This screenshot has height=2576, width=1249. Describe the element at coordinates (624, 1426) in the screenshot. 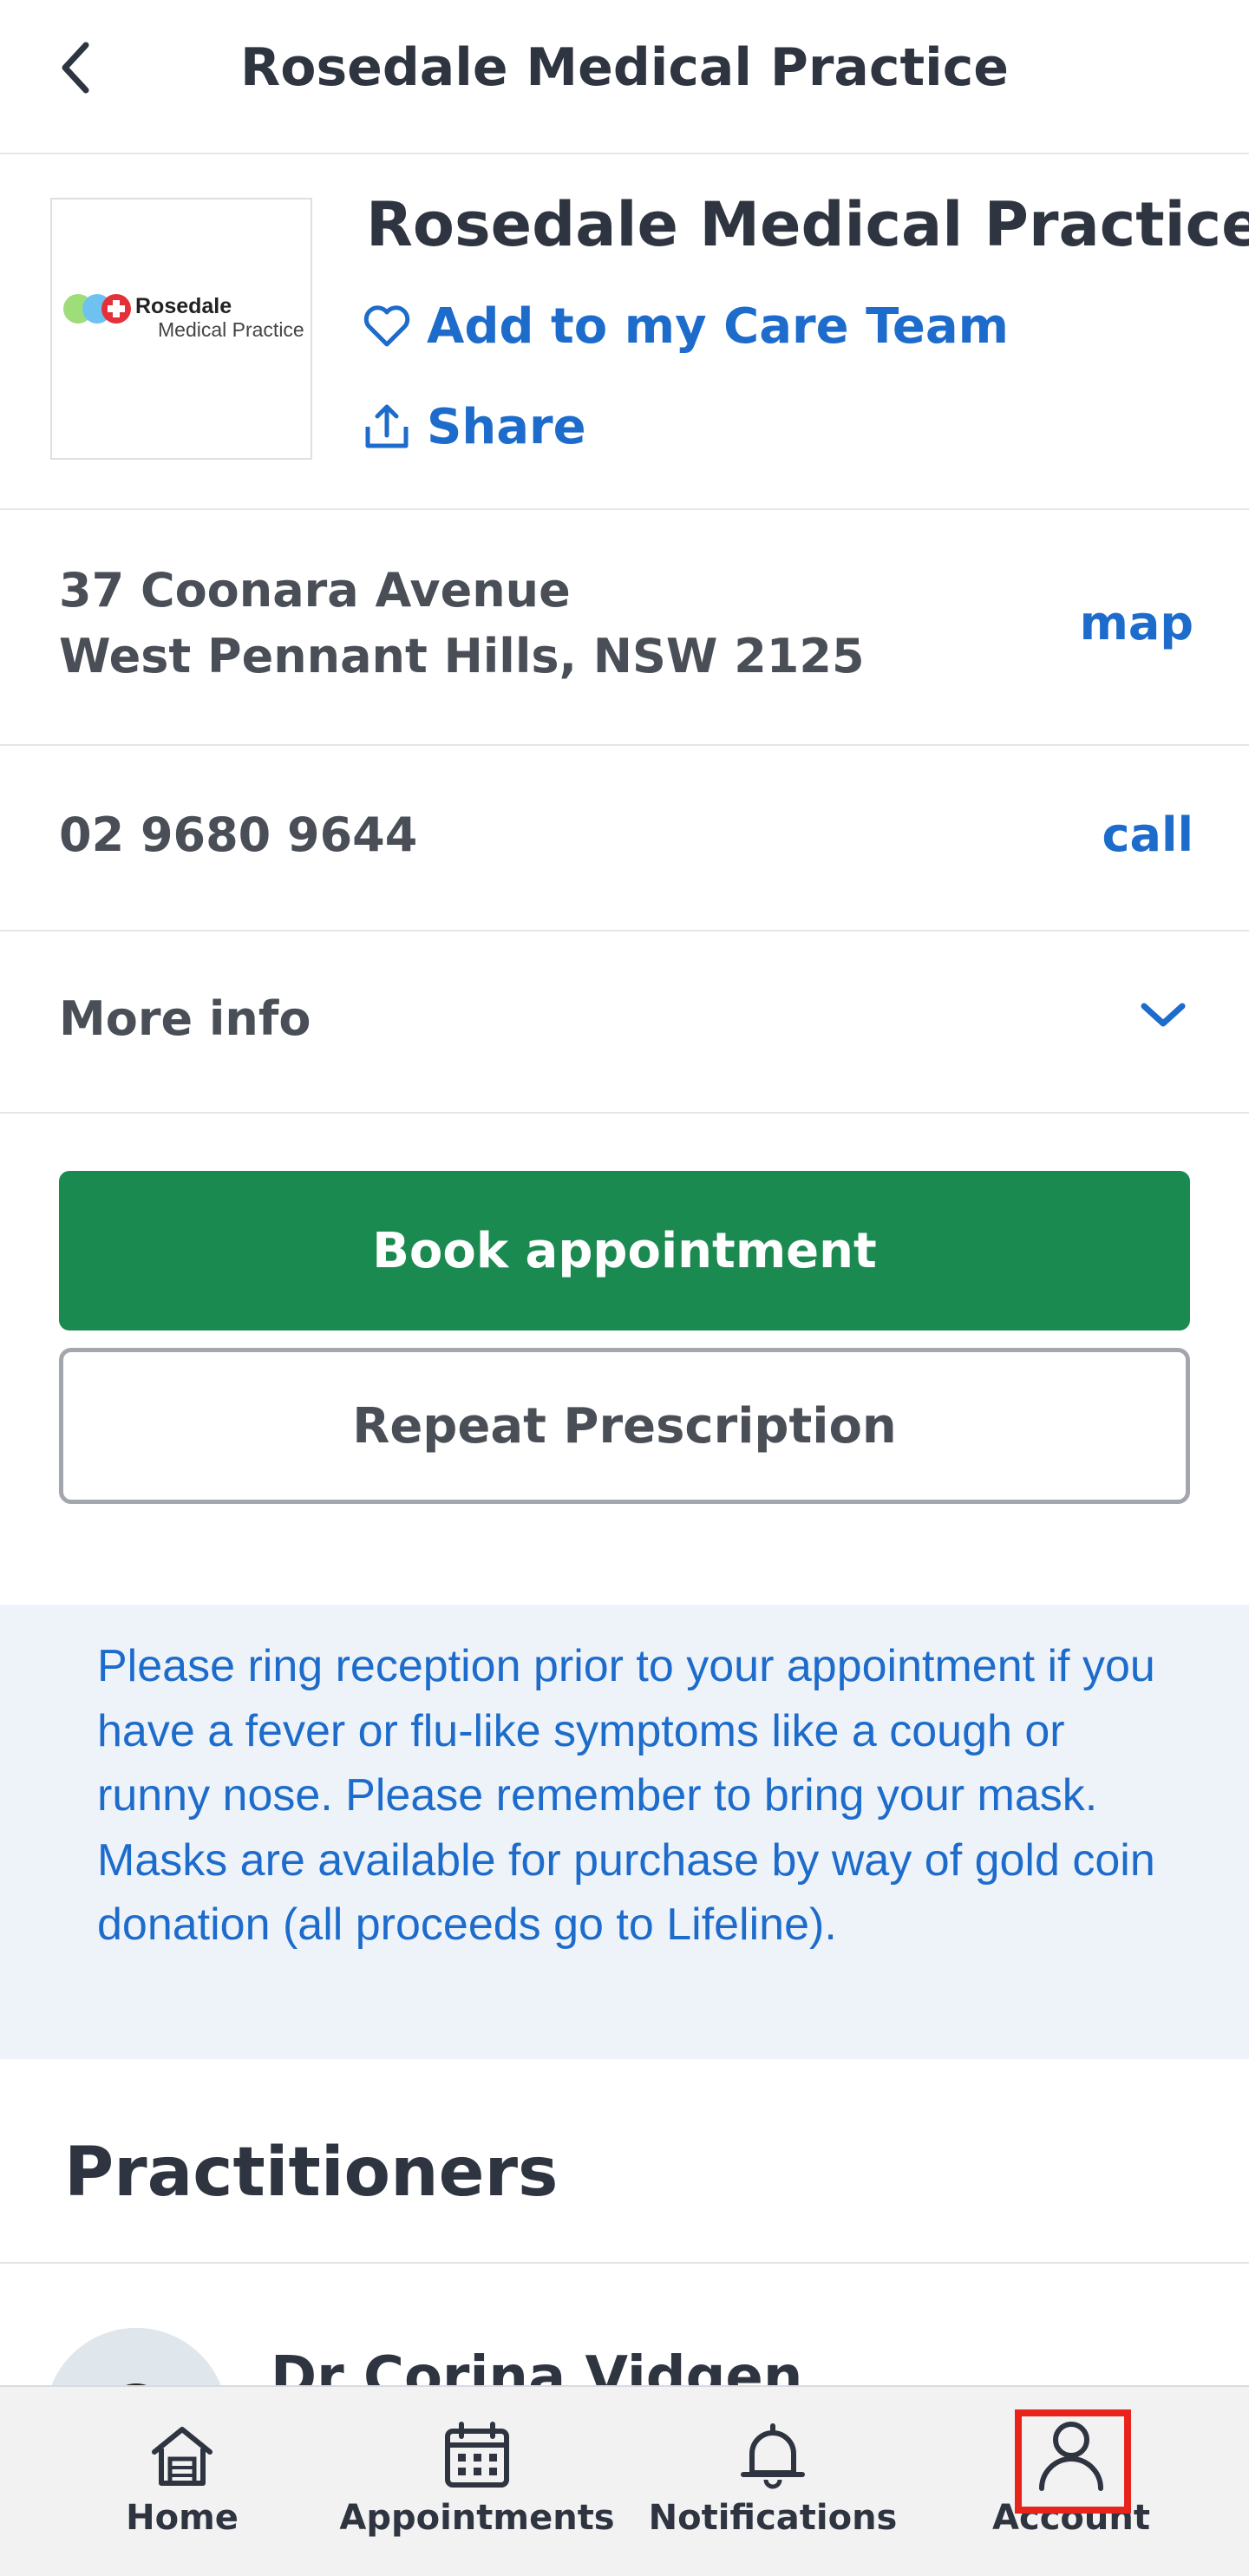

I see `repeat-prescription-button: Repeat Prescription` at that location.